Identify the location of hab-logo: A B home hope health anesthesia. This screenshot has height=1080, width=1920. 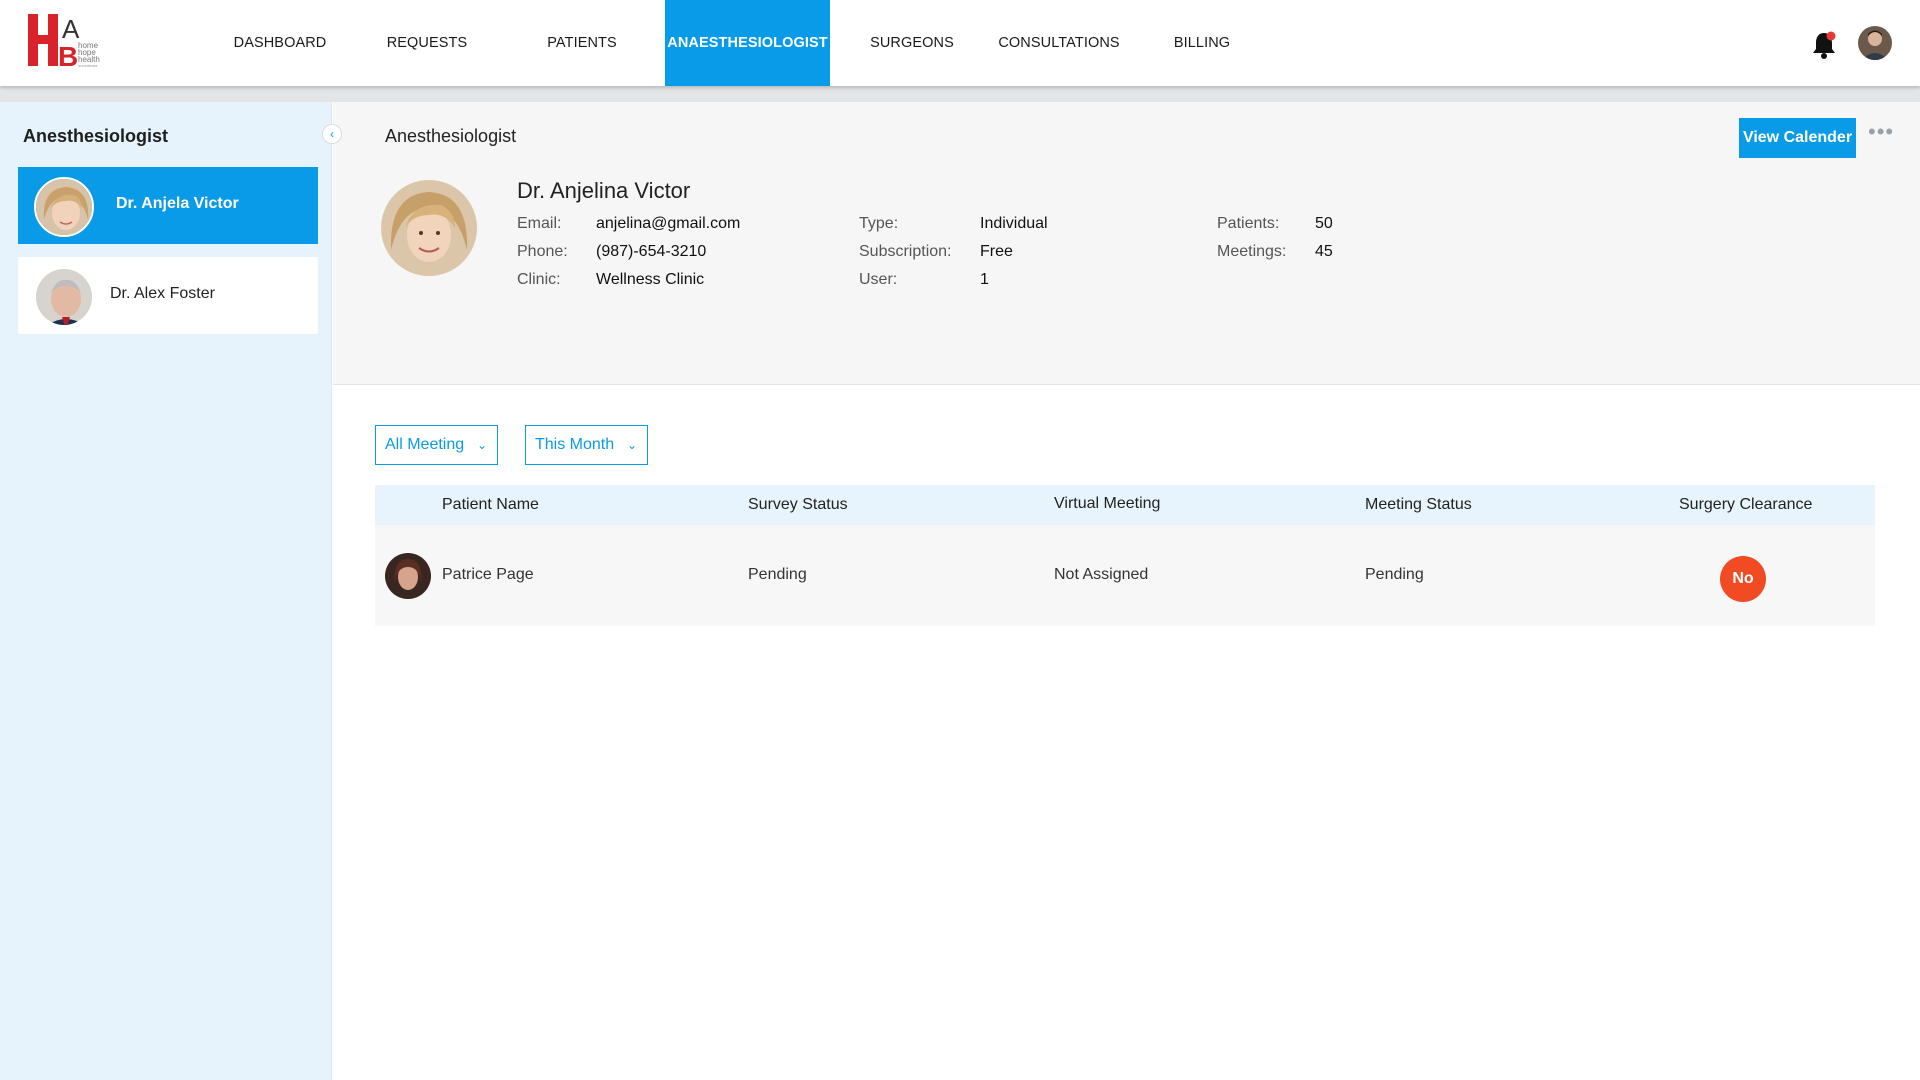
(76, 41).